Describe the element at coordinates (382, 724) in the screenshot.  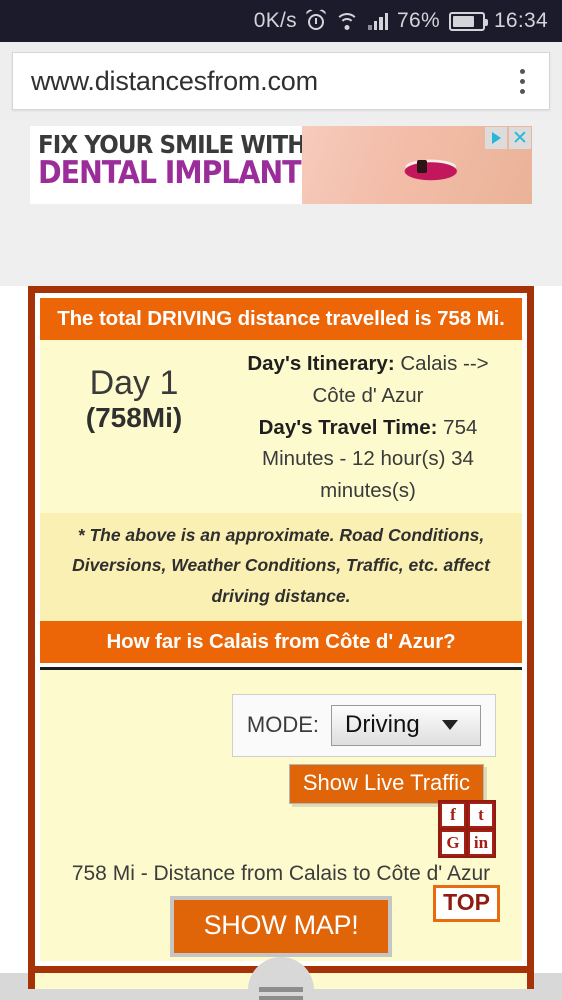
I see `mode-selected-value: Driving` at that location.